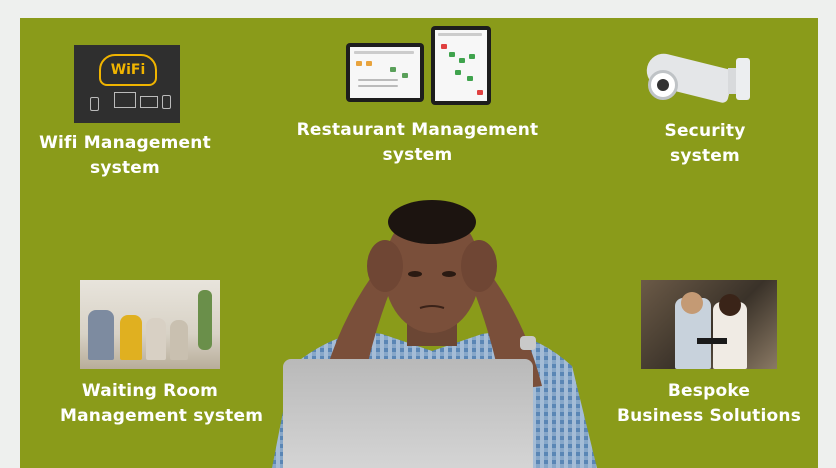 The image size is (836, 468). Describe the element at coordinates (150, 391) in the screenshot. I see `waiting-label-line1: Waiting Room` at that location.